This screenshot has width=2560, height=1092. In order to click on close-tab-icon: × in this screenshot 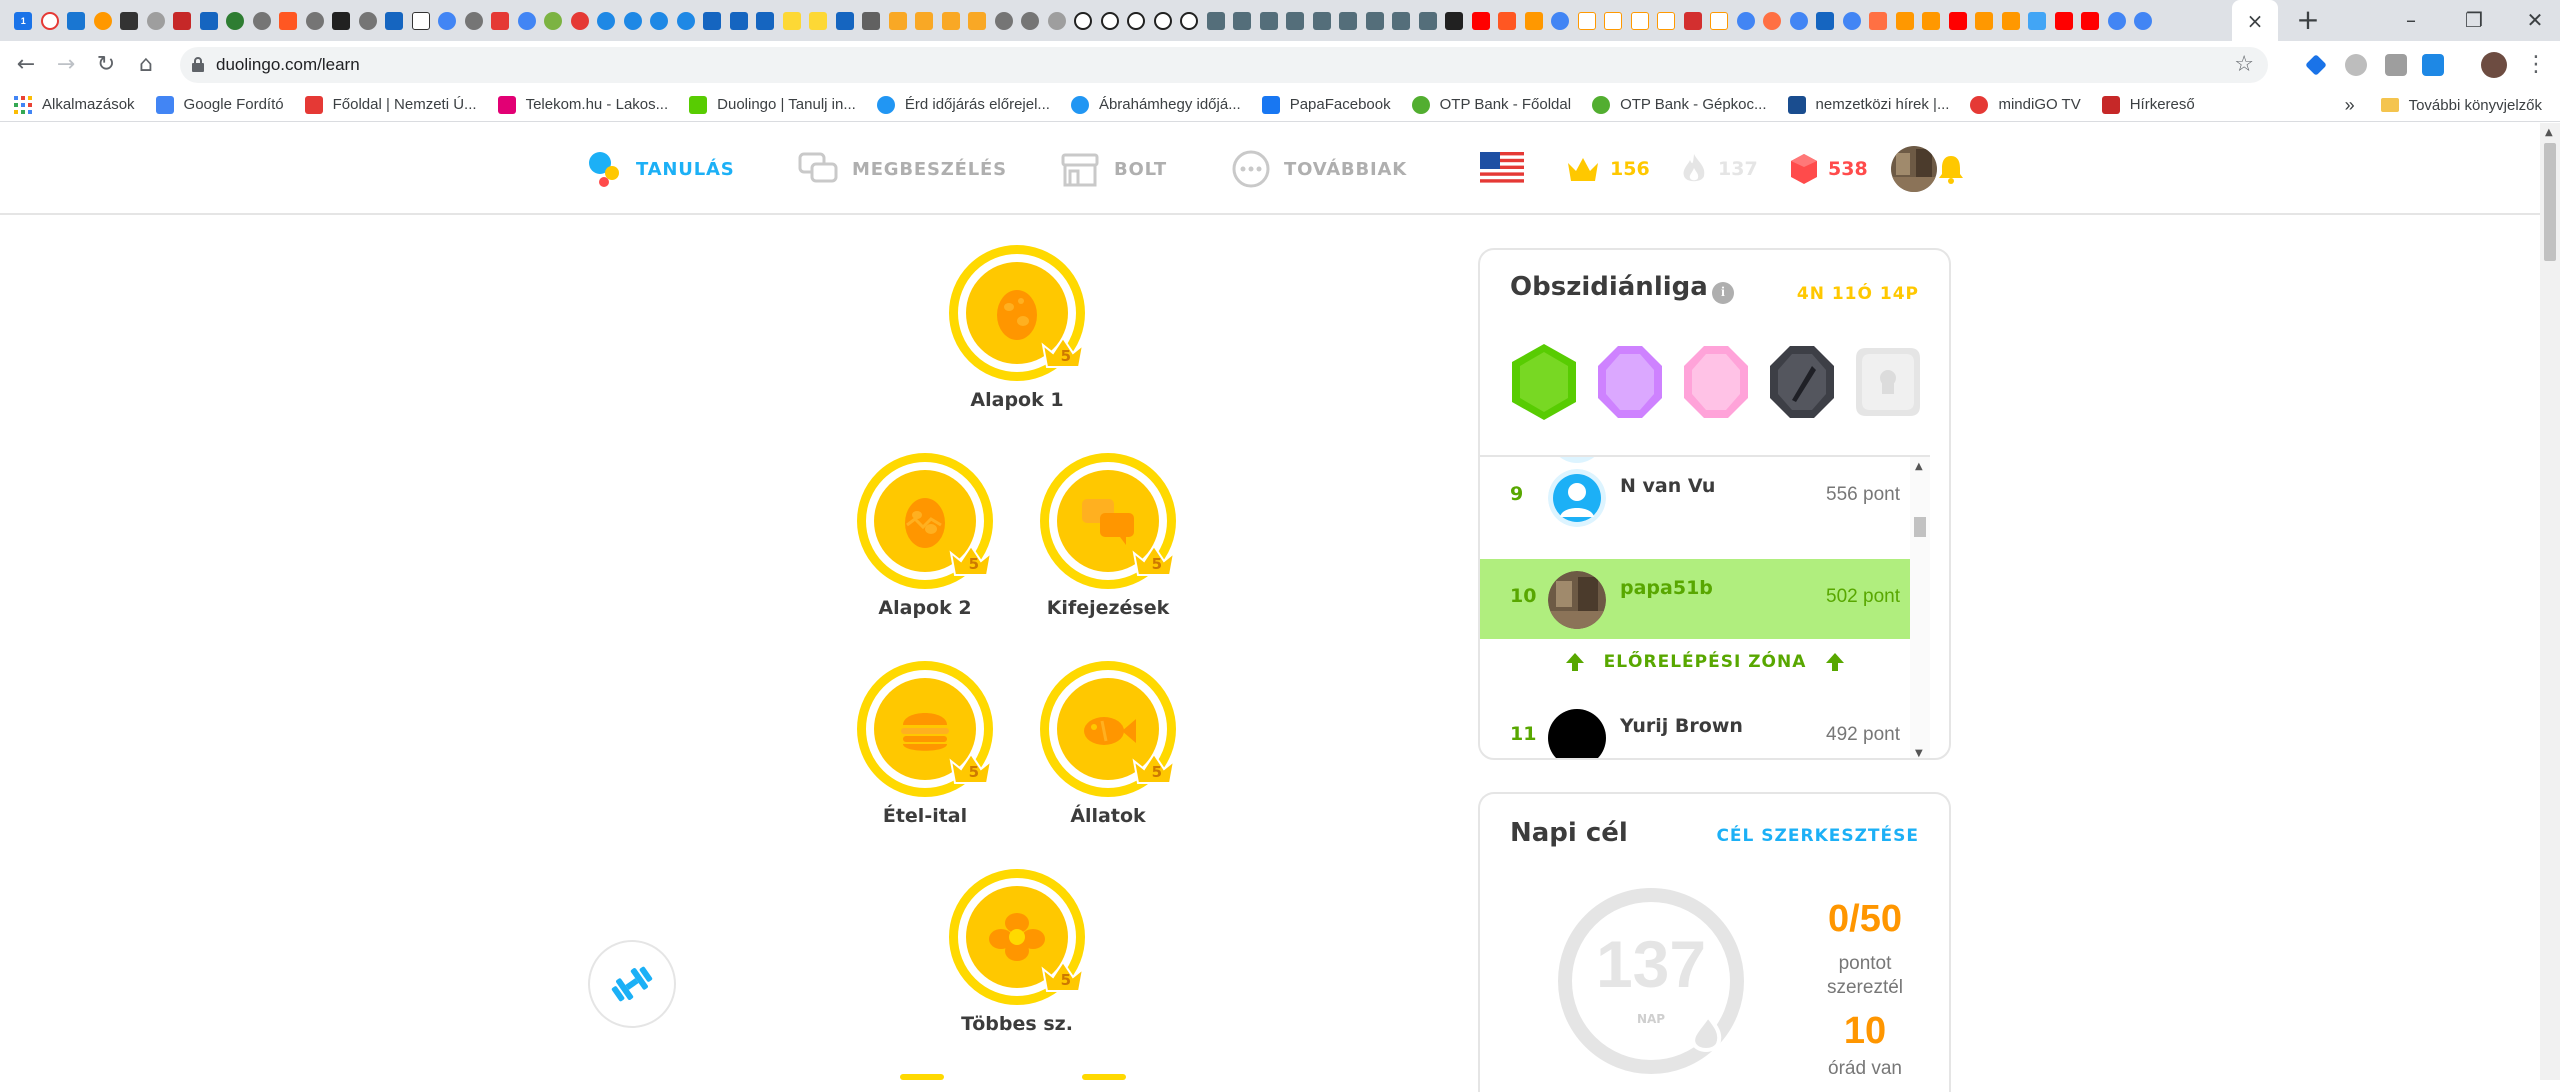, I will do `click(2255, 21)`.